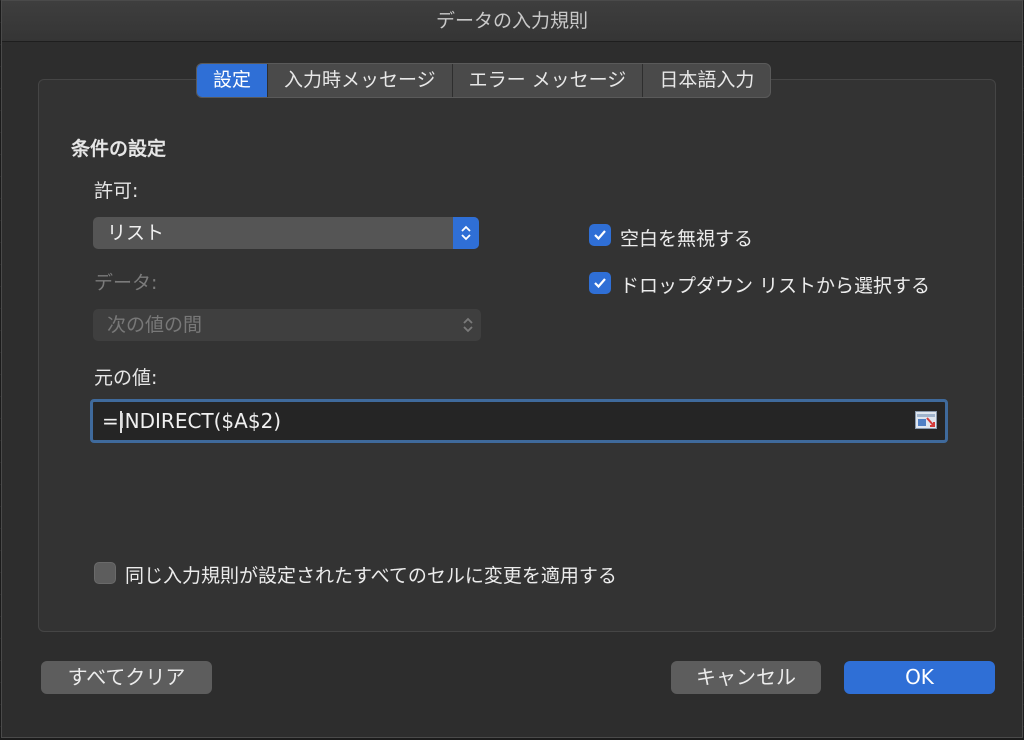 This screenshot has height=740, width=1024. I want to click on tab-bar: 設定 入力時メッセージ エラー メッセージ 日本語入力, so click(484, 80).